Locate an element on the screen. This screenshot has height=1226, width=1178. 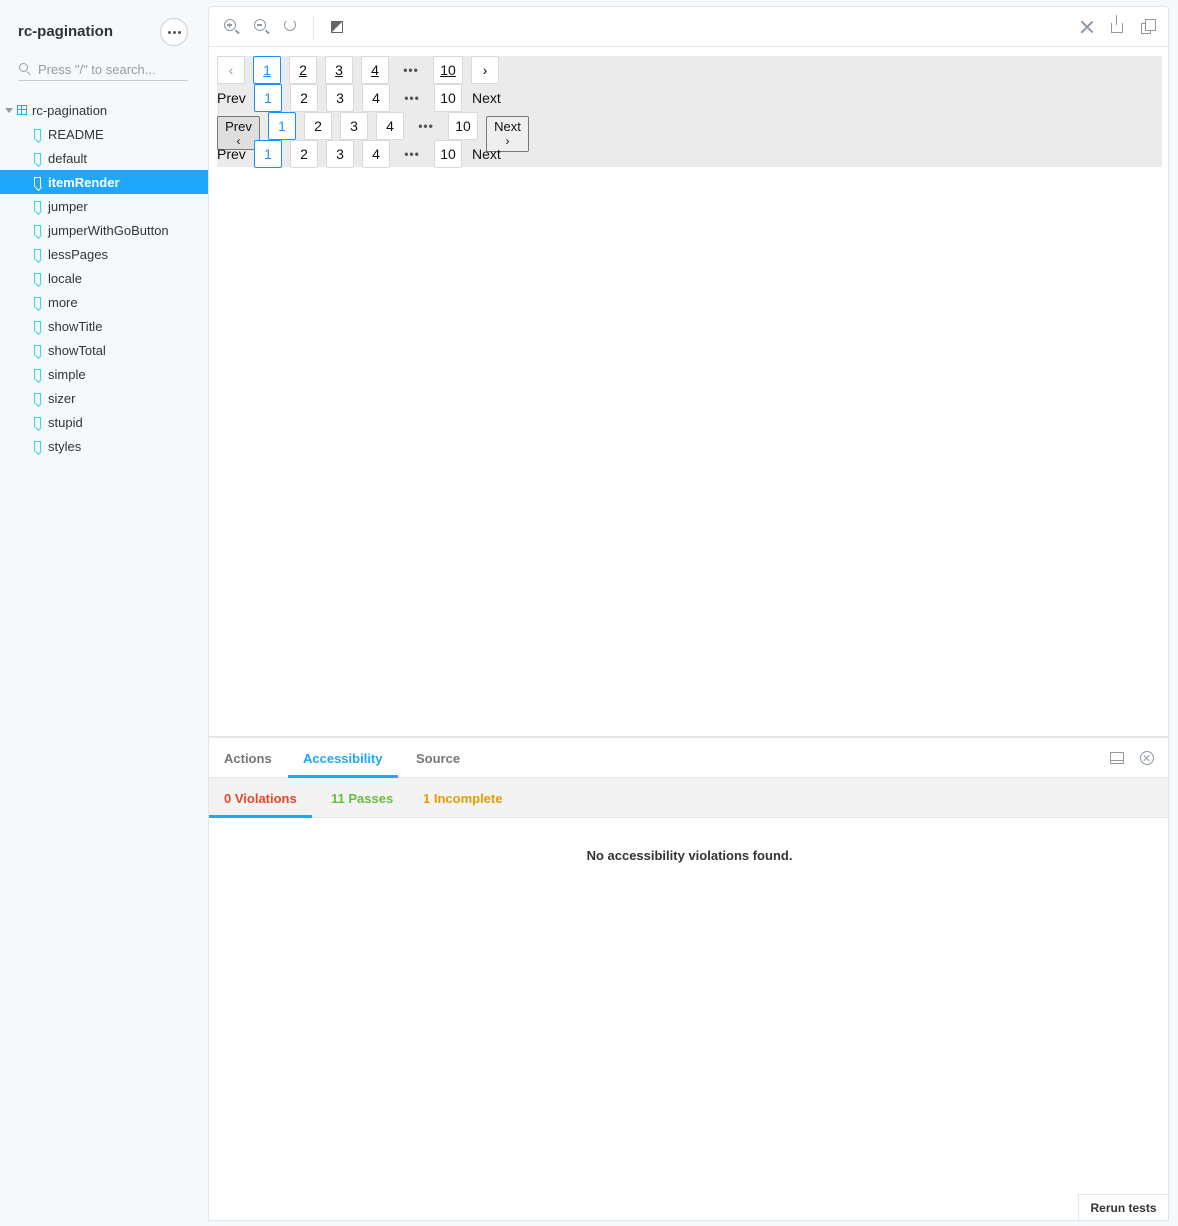
prev-button: ‹ is located at coordinates (231, 70).